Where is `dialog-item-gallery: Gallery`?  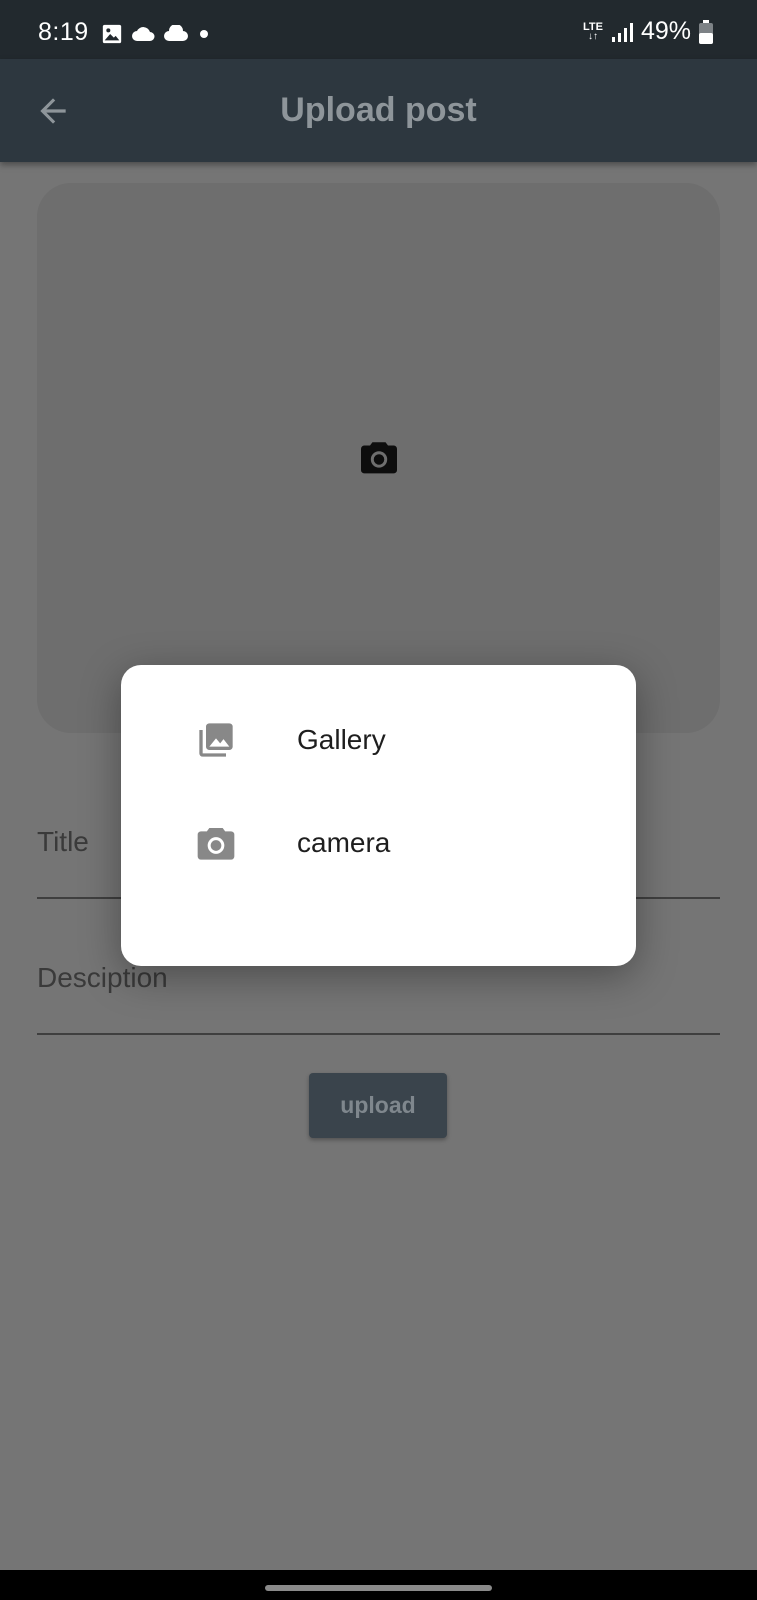 dialog-item-gallery: Gallery is located at coordinates (378, 740).